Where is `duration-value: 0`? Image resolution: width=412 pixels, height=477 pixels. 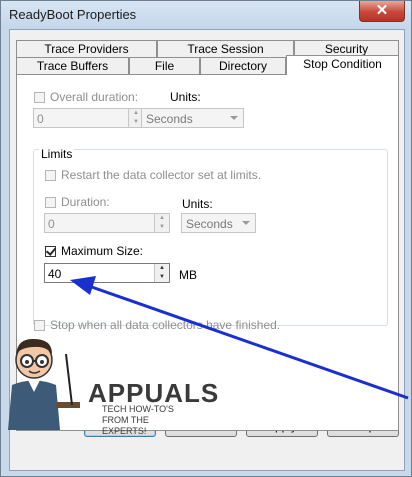 duration-value: 0 is located at coordinates (51, 224).